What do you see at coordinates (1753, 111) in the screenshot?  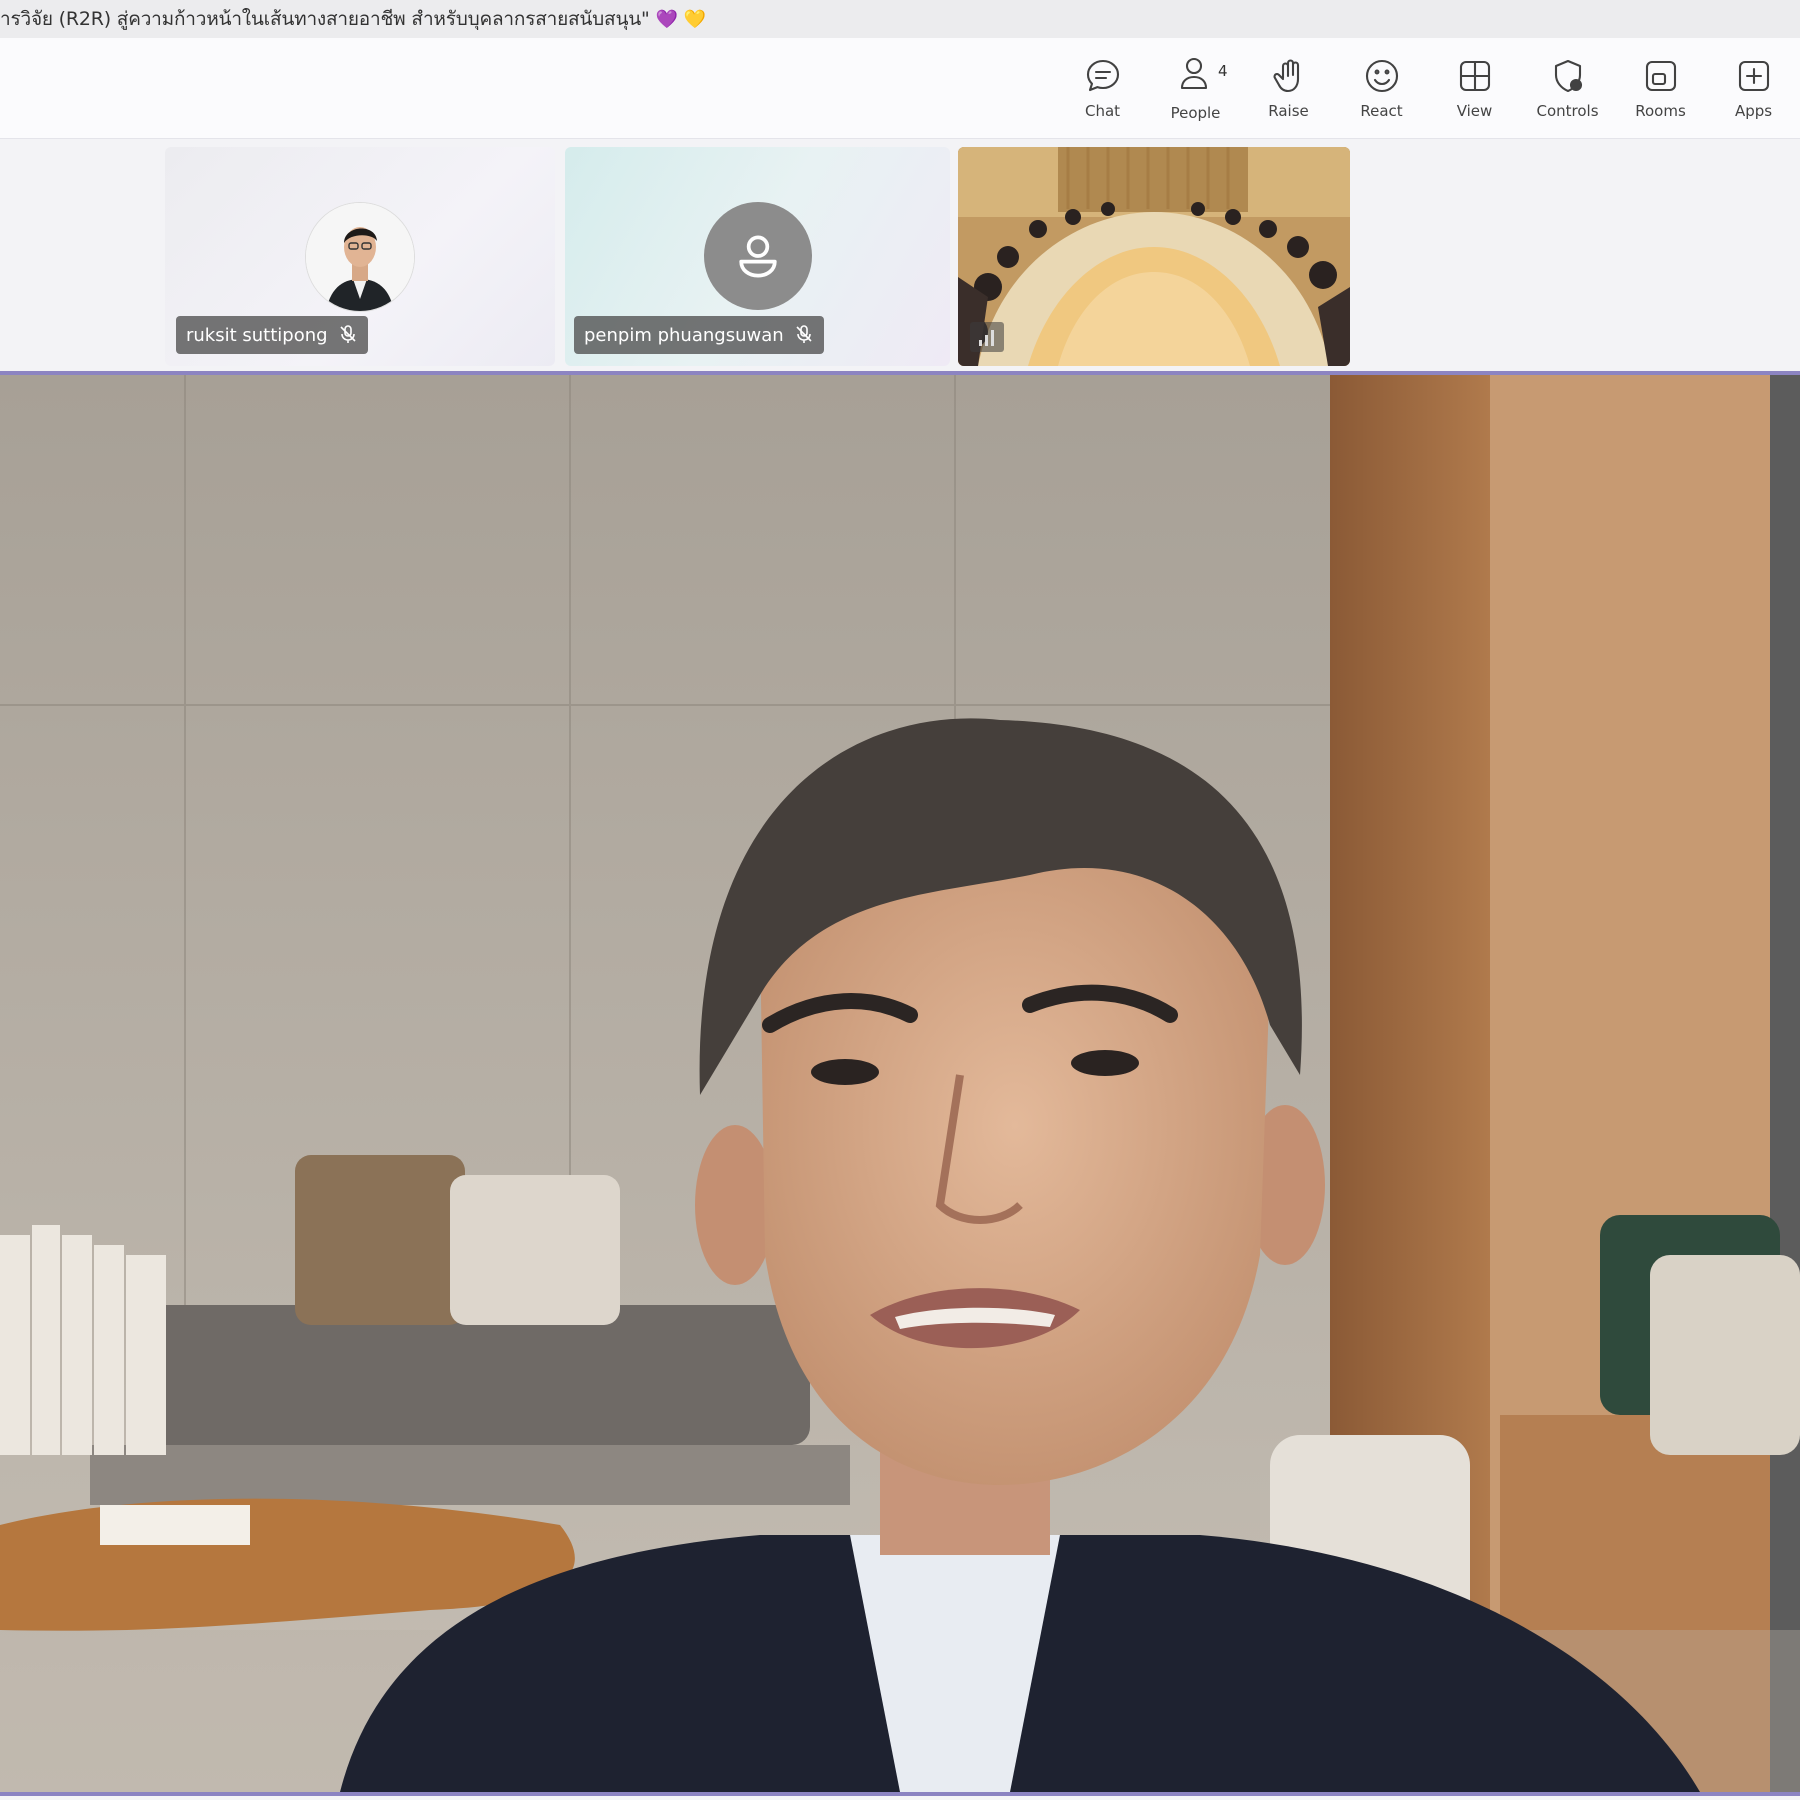 I see `apps-label: Apps` at bounding box center [1753, 111].